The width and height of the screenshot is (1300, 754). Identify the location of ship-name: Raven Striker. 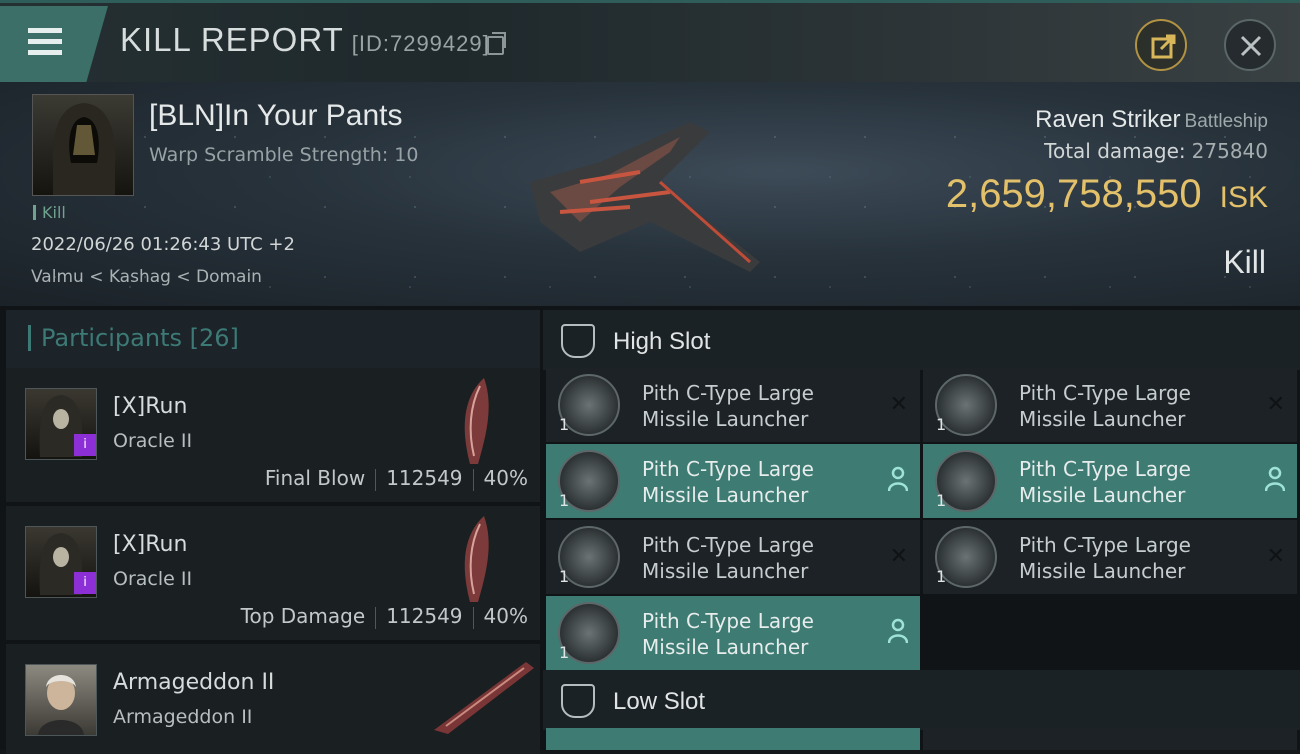
(1108, 119).